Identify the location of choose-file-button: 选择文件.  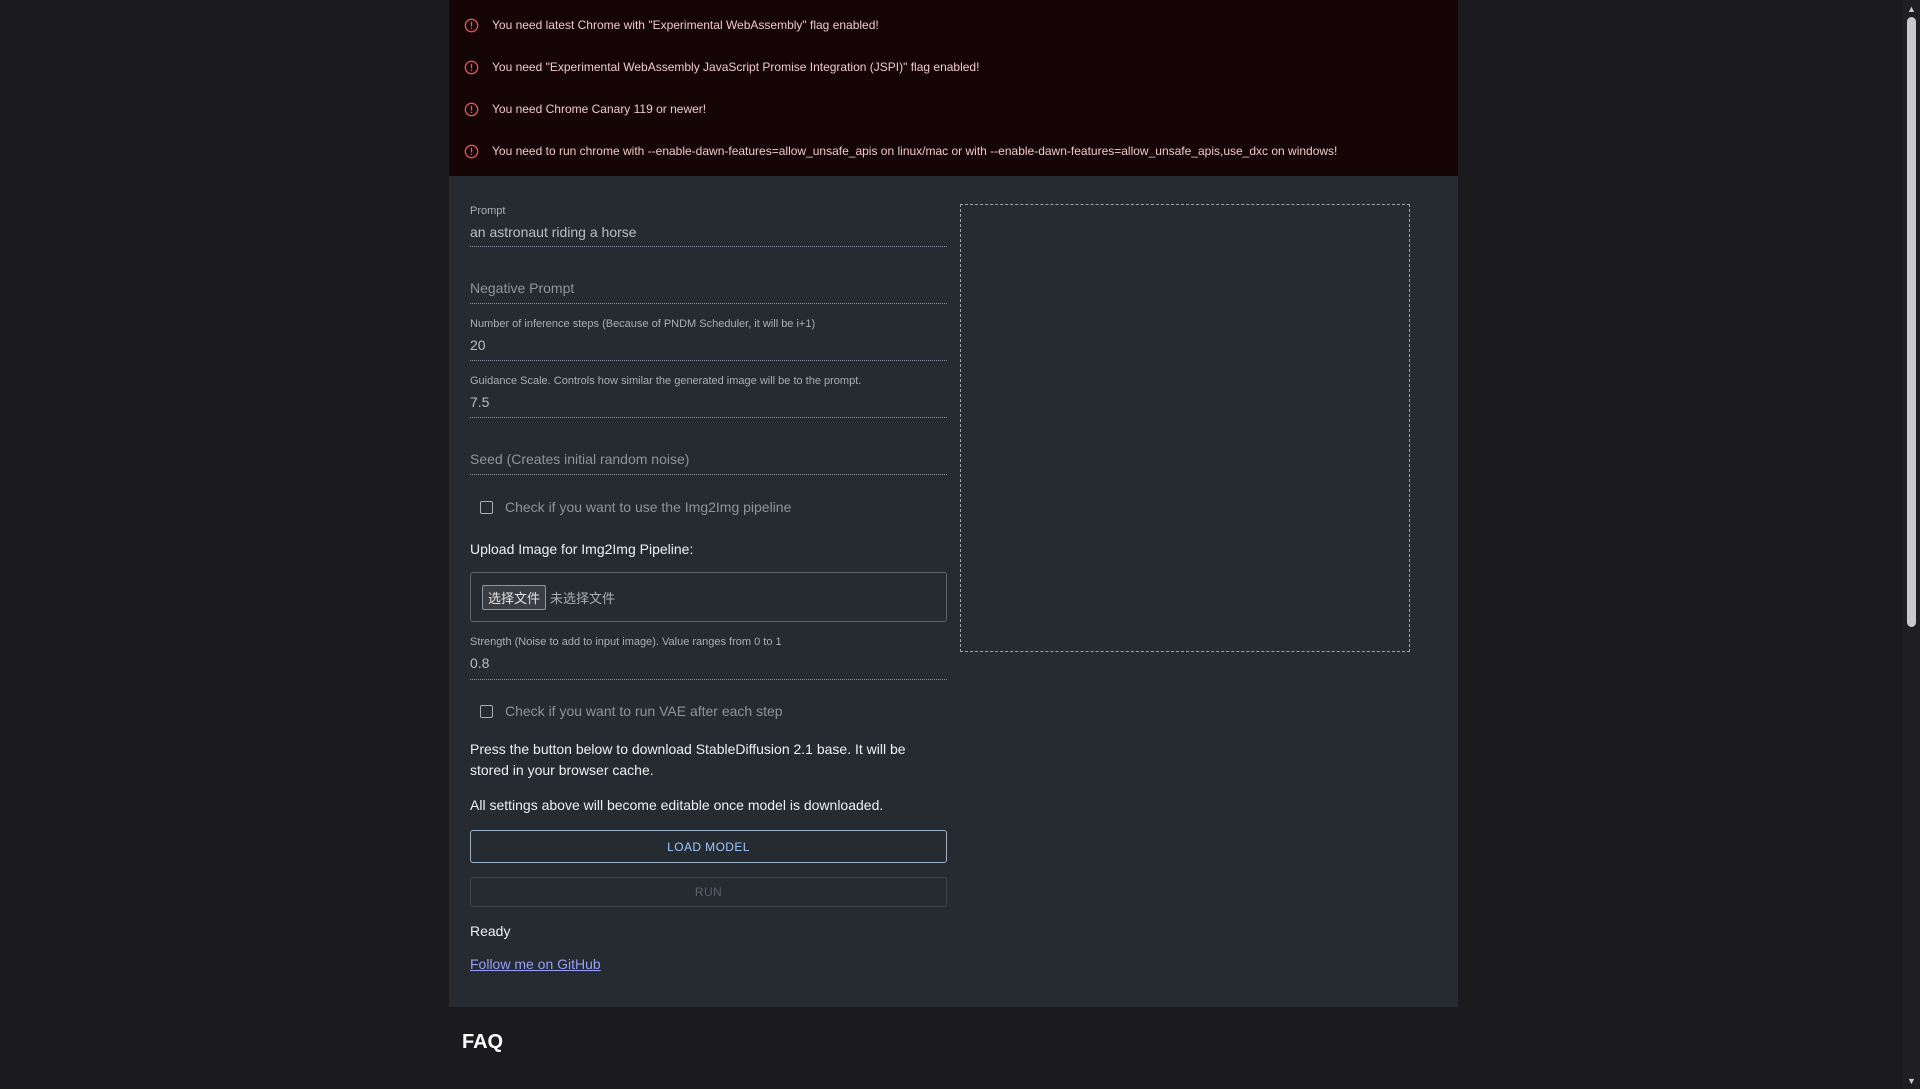
(514, 597).